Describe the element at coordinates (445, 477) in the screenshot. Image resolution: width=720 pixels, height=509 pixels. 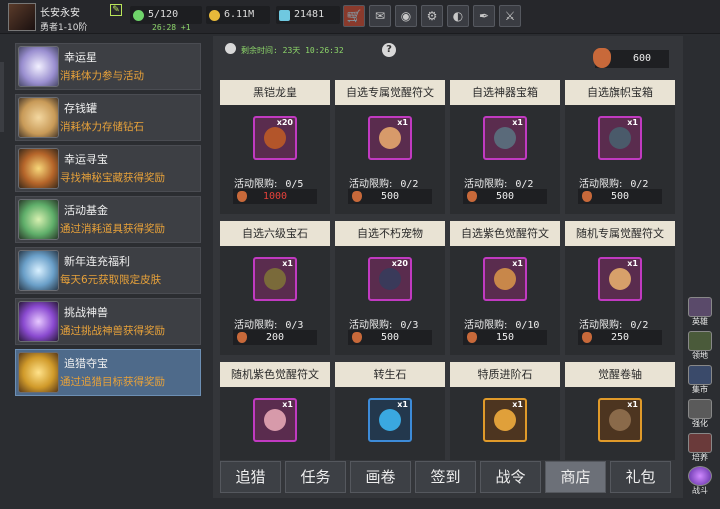
I see `tab-checkin: 签到` at that location.